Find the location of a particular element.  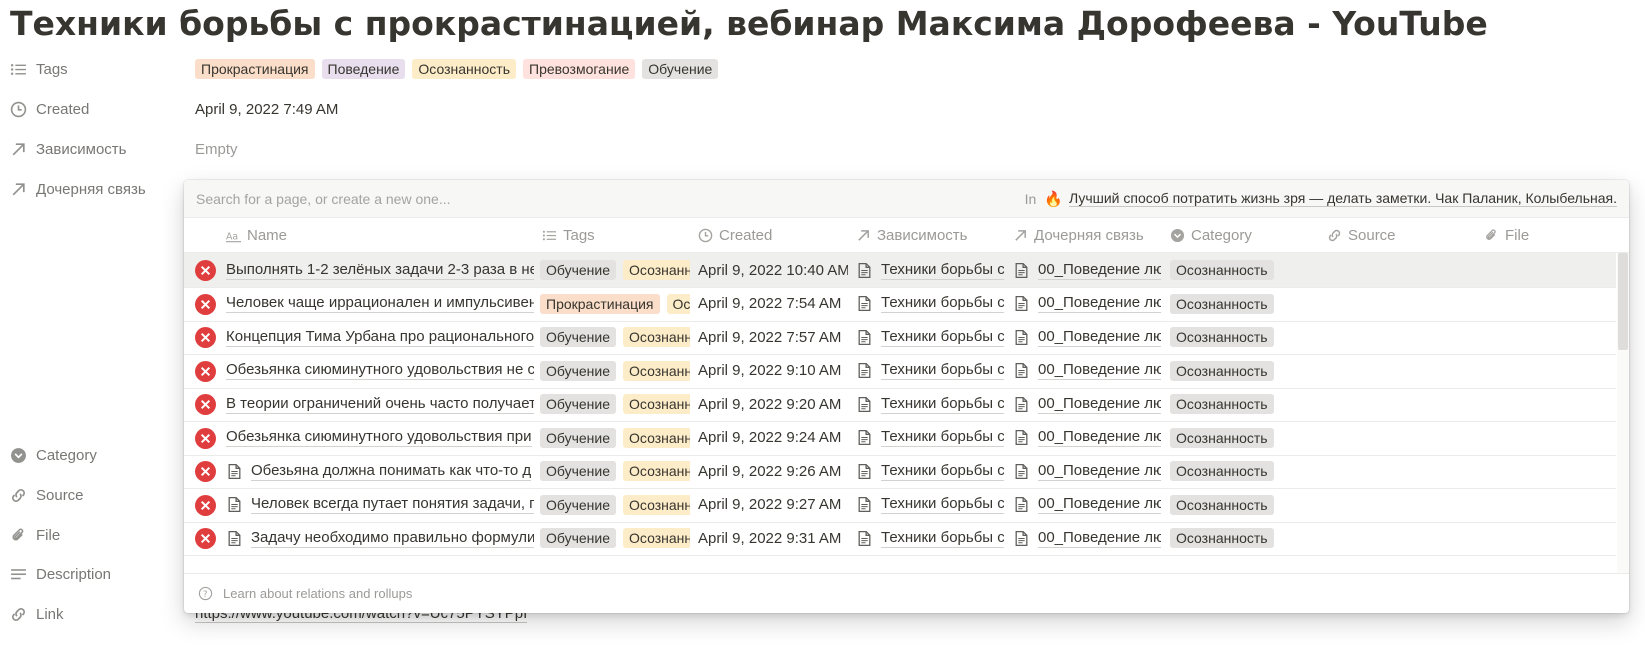

tag-pill: Обучение is located at coordinates (680, 69).